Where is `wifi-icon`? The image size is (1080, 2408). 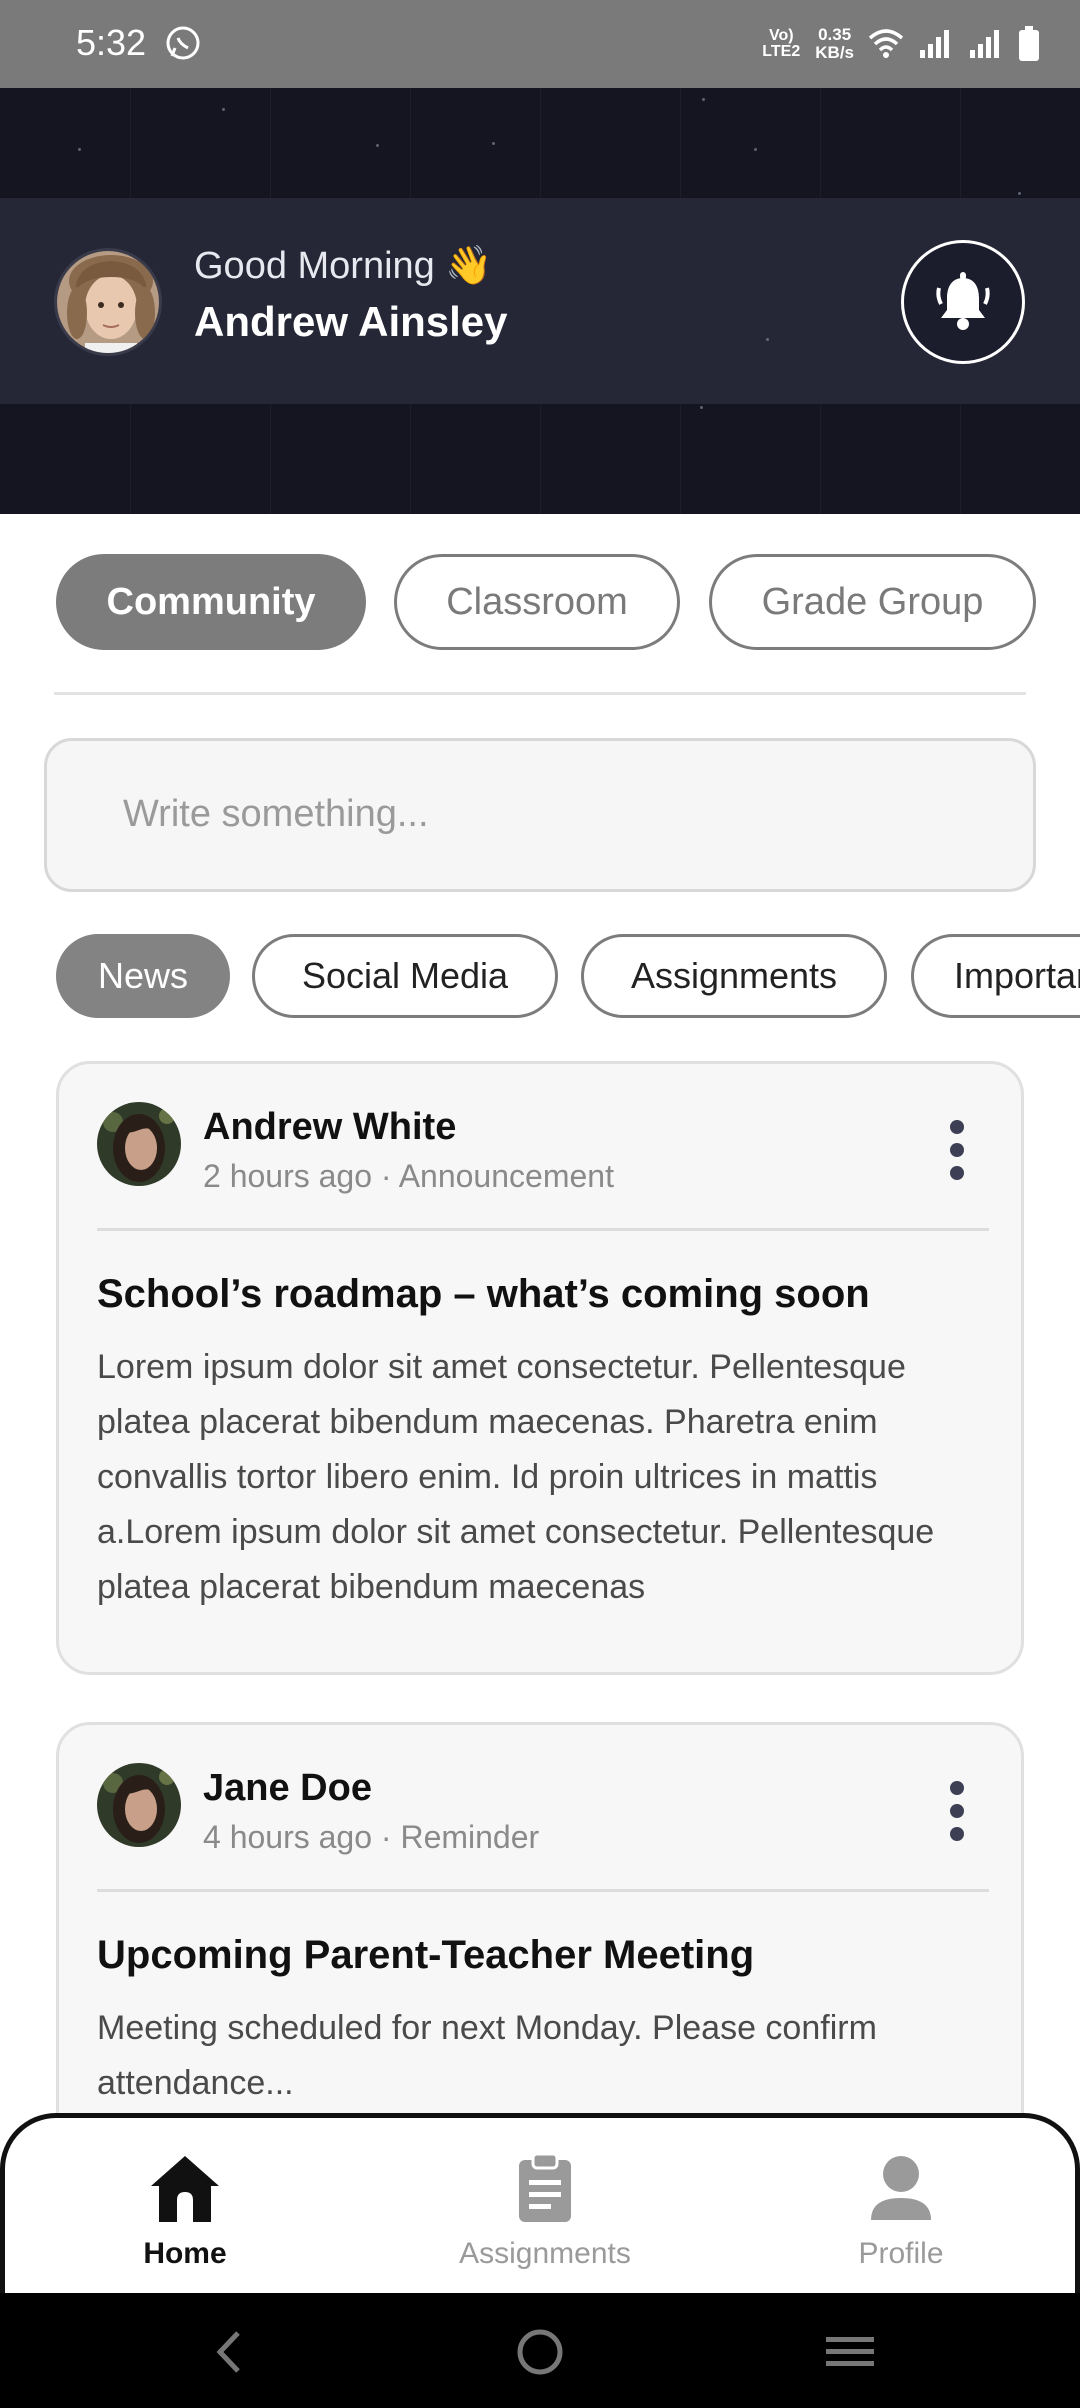
wifi-icon is located at coordinates (886, 43).